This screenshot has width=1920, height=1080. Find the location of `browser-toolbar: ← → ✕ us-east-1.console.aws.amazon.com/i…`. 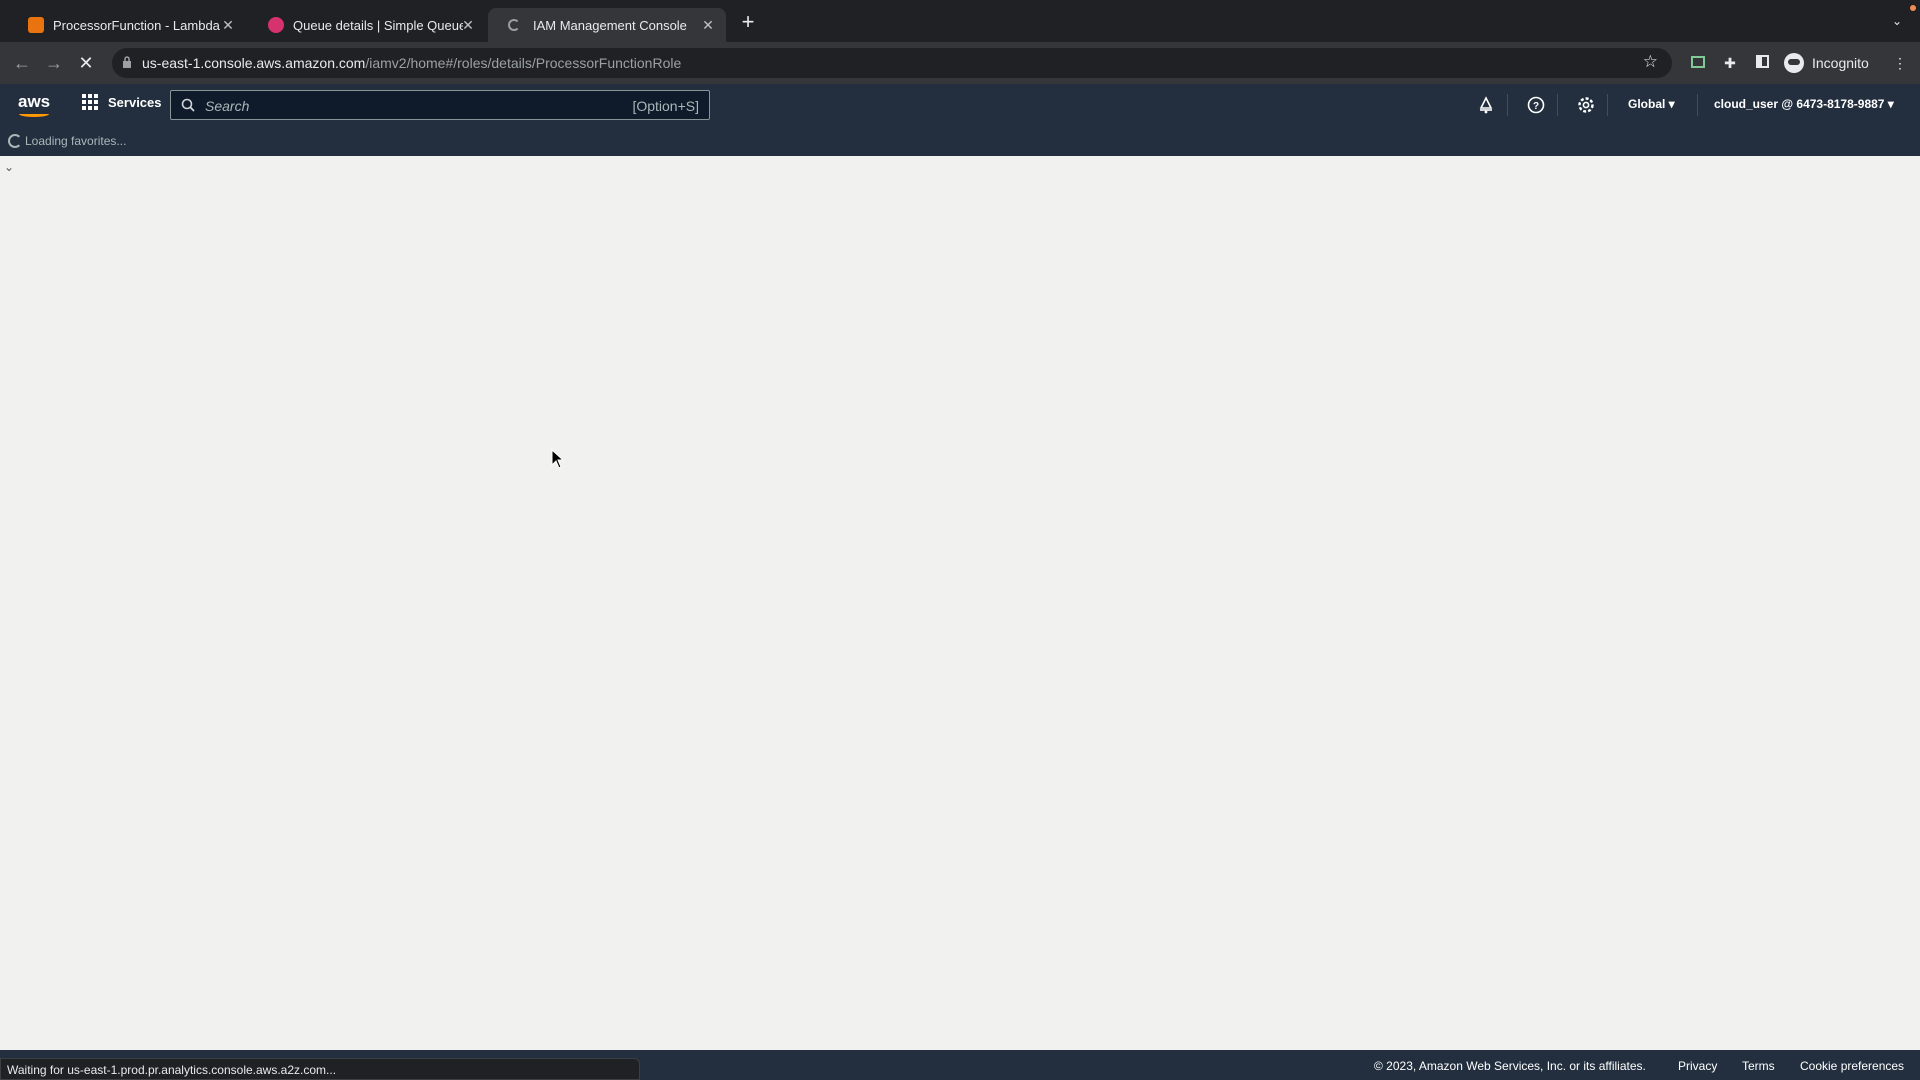

browser-toolbar: ← → ✕ us-east-1.console.aws.amazon.com/i… is located at coordinates (960, 63).